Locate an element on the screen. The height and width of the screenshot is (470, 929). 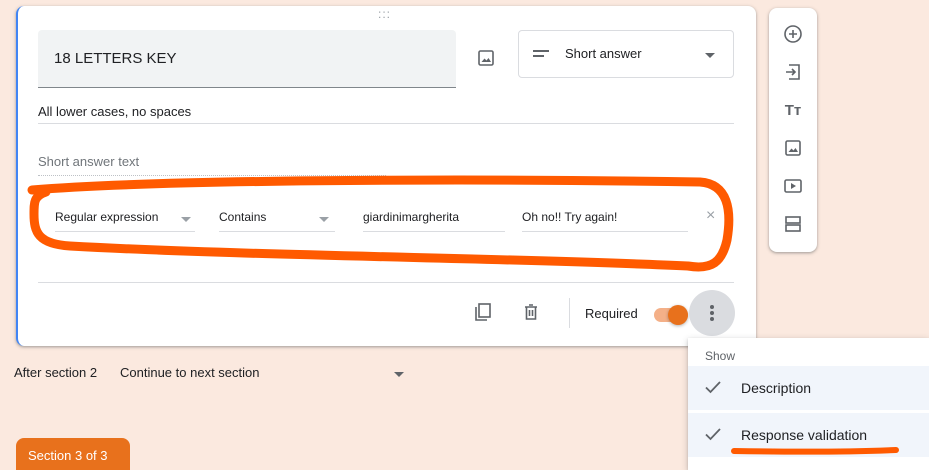
footer-vertical-divider is located at coordinates (569, 313).